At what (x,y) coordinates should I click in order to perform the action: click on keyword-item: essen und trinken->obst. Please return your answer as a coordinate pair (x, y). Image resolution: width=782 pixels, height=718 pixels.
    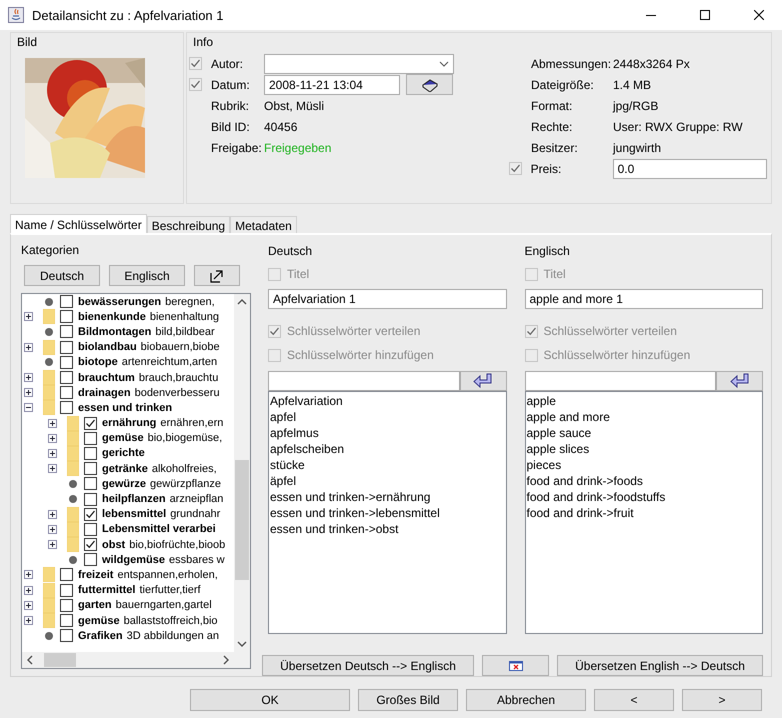
    Looking at the image, I should click on (387, 529).